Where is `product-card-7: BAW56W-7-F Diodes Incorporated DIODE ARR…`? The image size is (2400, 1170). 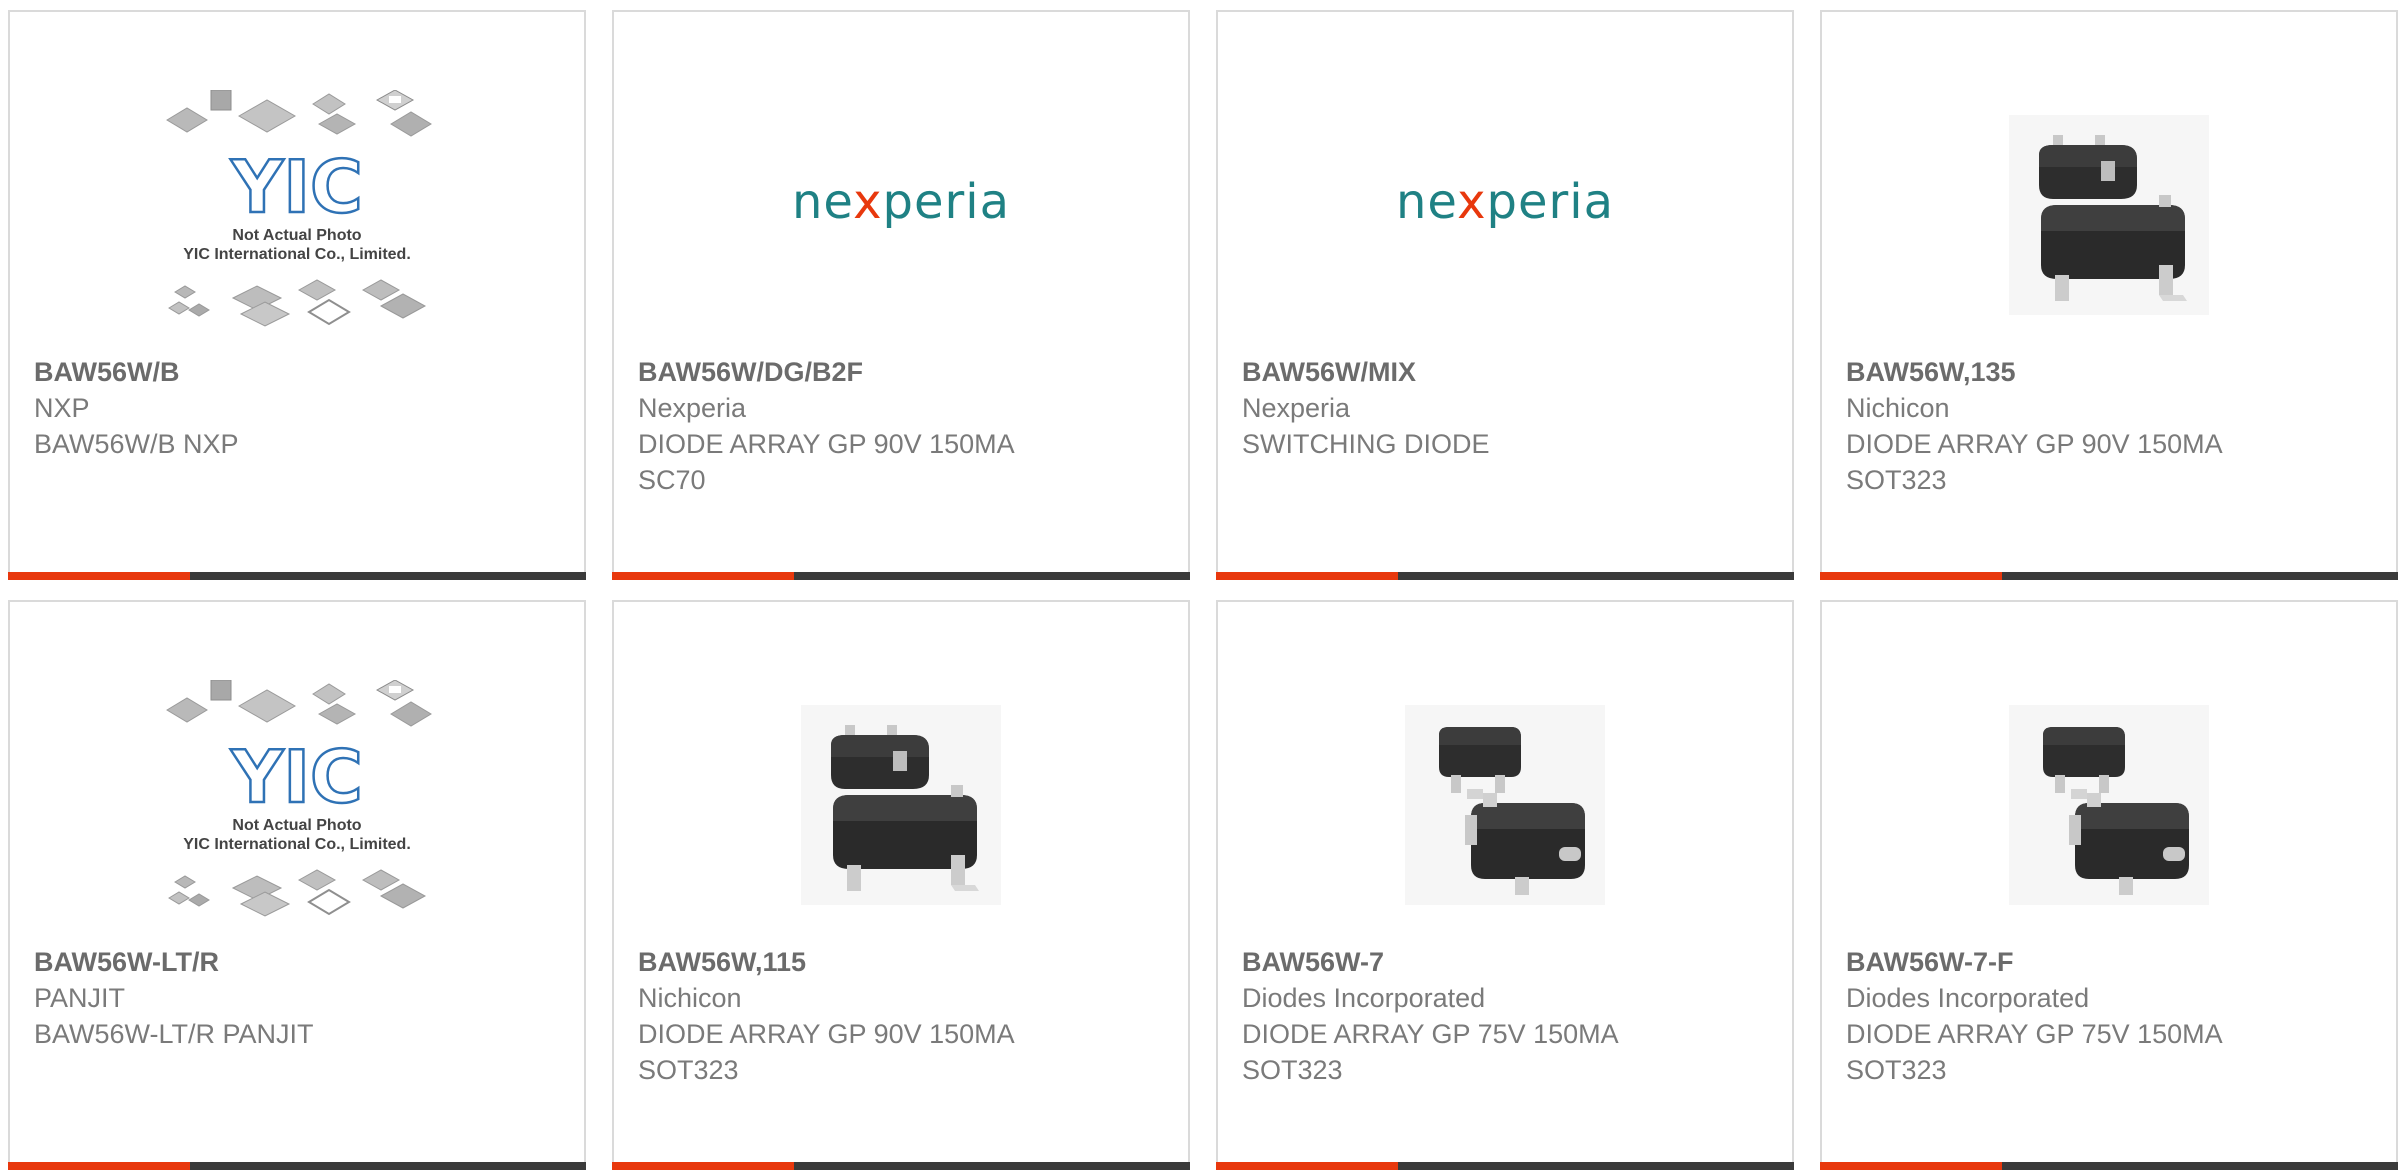
product-card-7: BAW56W-7-F Diodes Incorporated DIODE ARR… is located at coordinates (2109, 885).